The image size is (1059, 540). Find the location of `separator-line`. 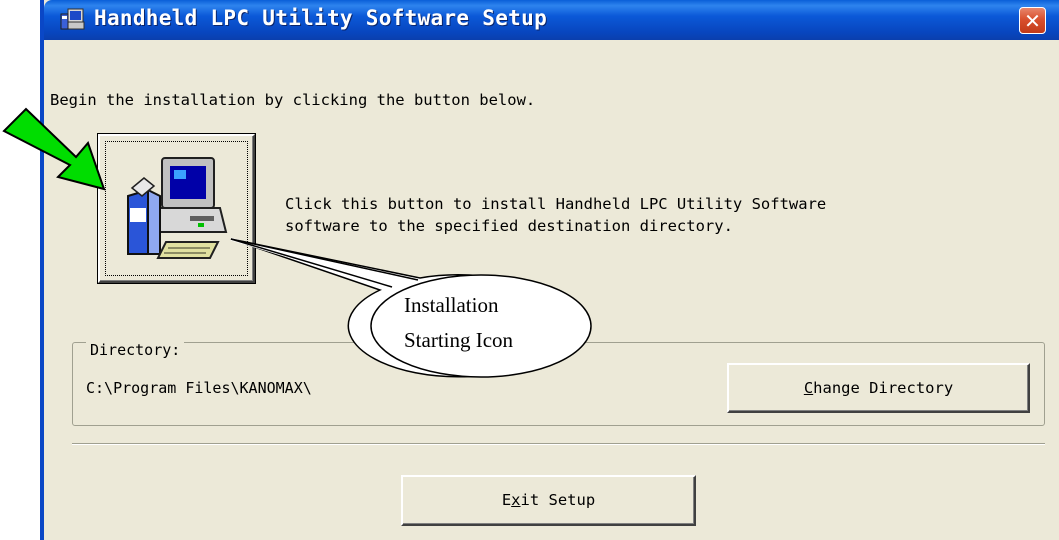

separator-line is located at coordinates (558, 444).